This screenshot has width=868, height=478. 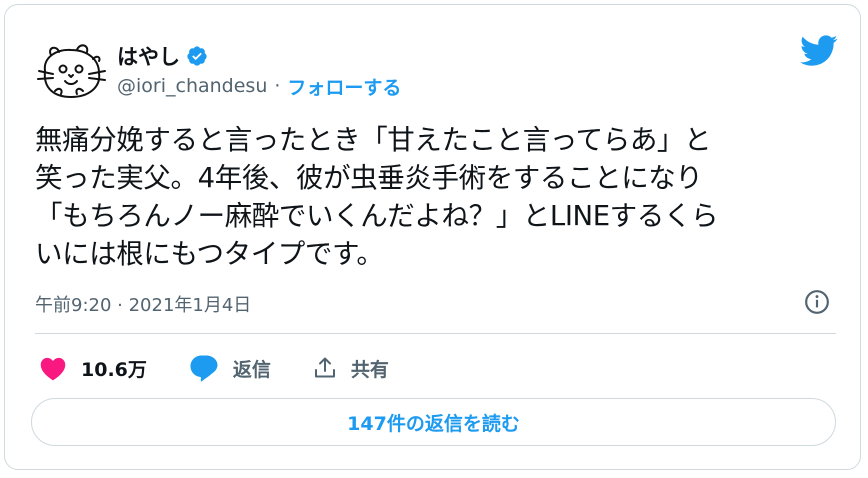 I want to click on reply-label: 返信, so click(x=251, y=369).